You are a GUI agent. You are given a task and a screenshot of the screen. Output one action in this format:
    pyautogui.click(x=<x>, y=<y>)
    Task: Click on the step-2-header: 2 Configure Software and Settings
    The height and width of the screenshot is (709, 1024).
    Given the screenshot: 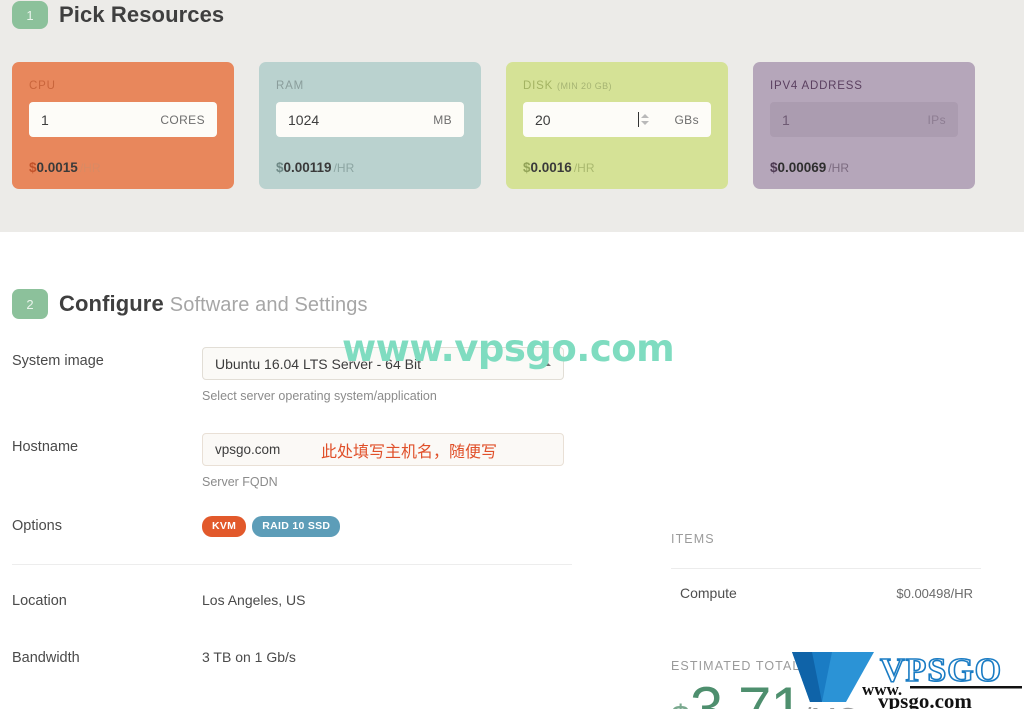 What is the action you would take?
    pyautogui.click(x=184, y=304)
    